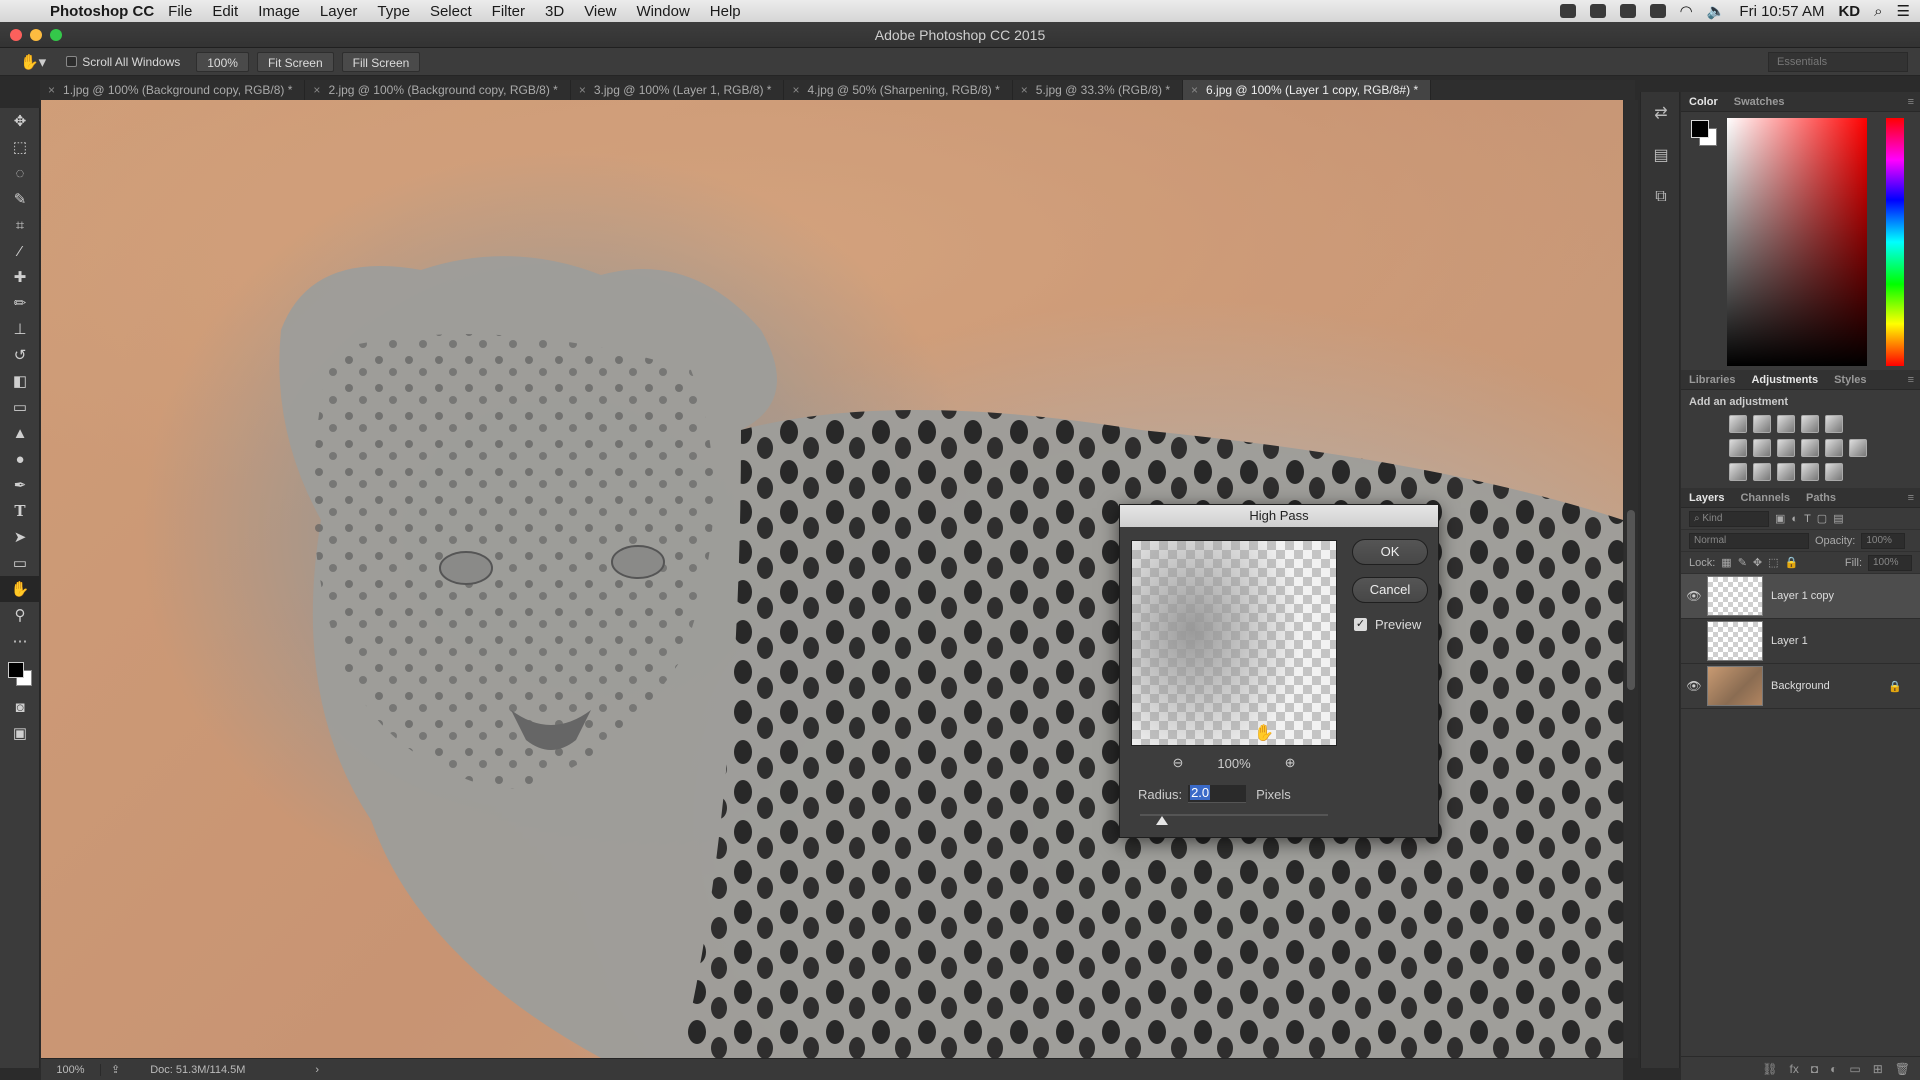  I want to click on radius-input: 2.0, so click(1217, 794).